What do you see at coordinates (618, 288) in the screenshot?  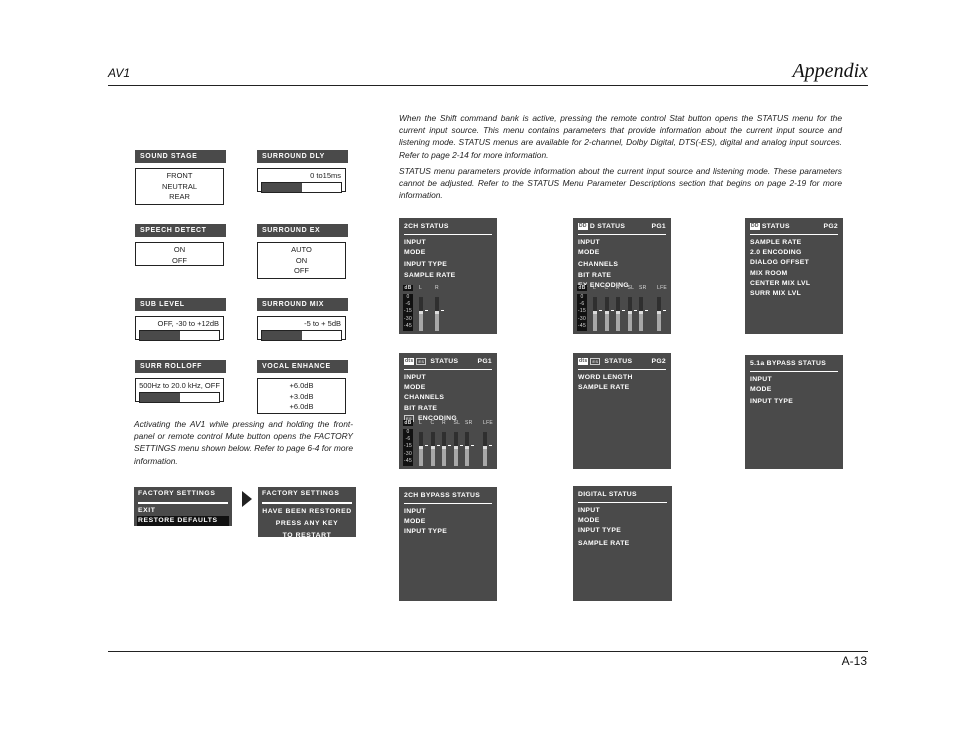 I see `channel-label: R` at bounding box center [618, 288].